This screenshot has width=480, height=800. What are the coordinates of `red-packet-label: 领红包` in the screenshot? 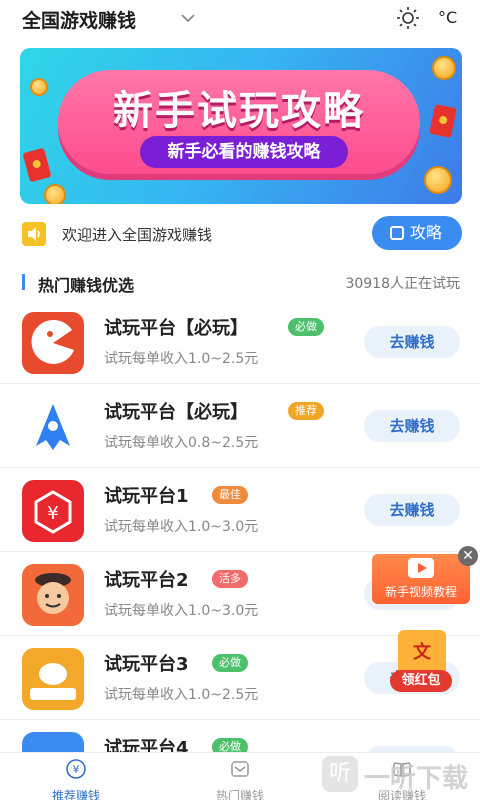 It's located at (421, 681).